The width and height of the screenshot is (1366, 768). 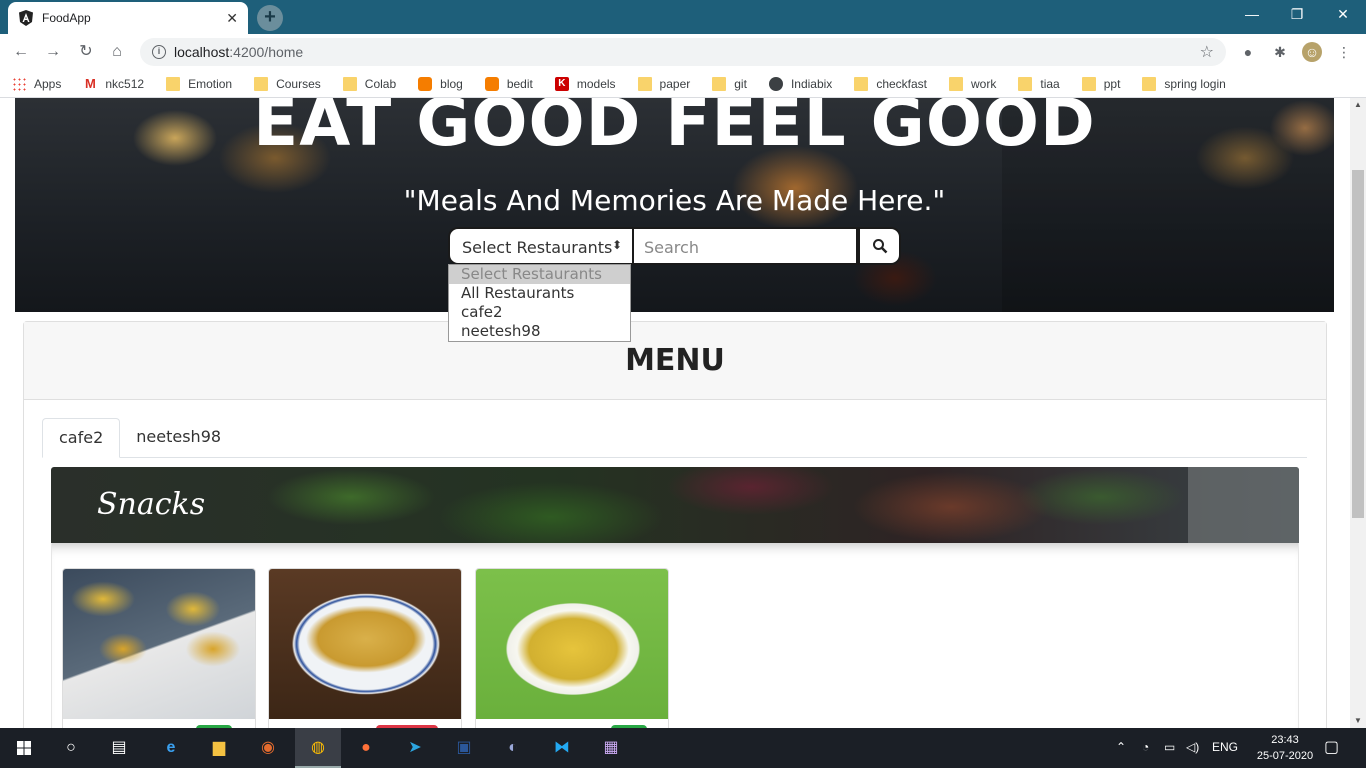 I want to click on select-caret-icon: ⬍, so click(x=616, y=245).